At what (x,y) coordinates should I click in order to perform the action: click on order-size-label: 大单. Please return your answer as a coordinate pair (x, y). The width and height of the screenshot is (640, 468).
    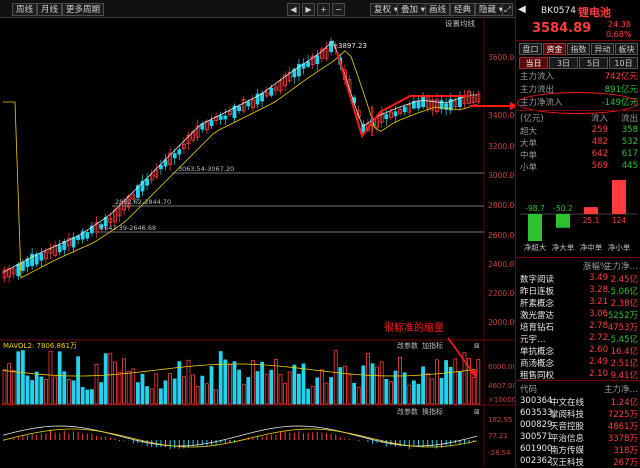
    Looking at the image, I should click on (529, 144).